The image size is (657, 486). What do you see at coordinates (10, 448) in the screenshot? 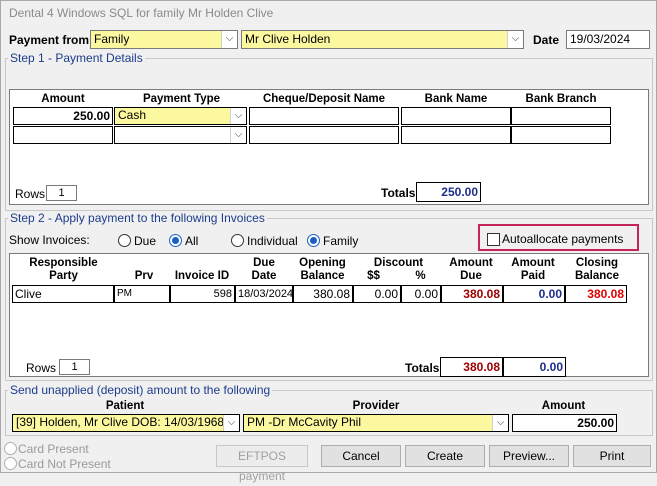
I see `radio-card-present` at bounding box center [10, 448].